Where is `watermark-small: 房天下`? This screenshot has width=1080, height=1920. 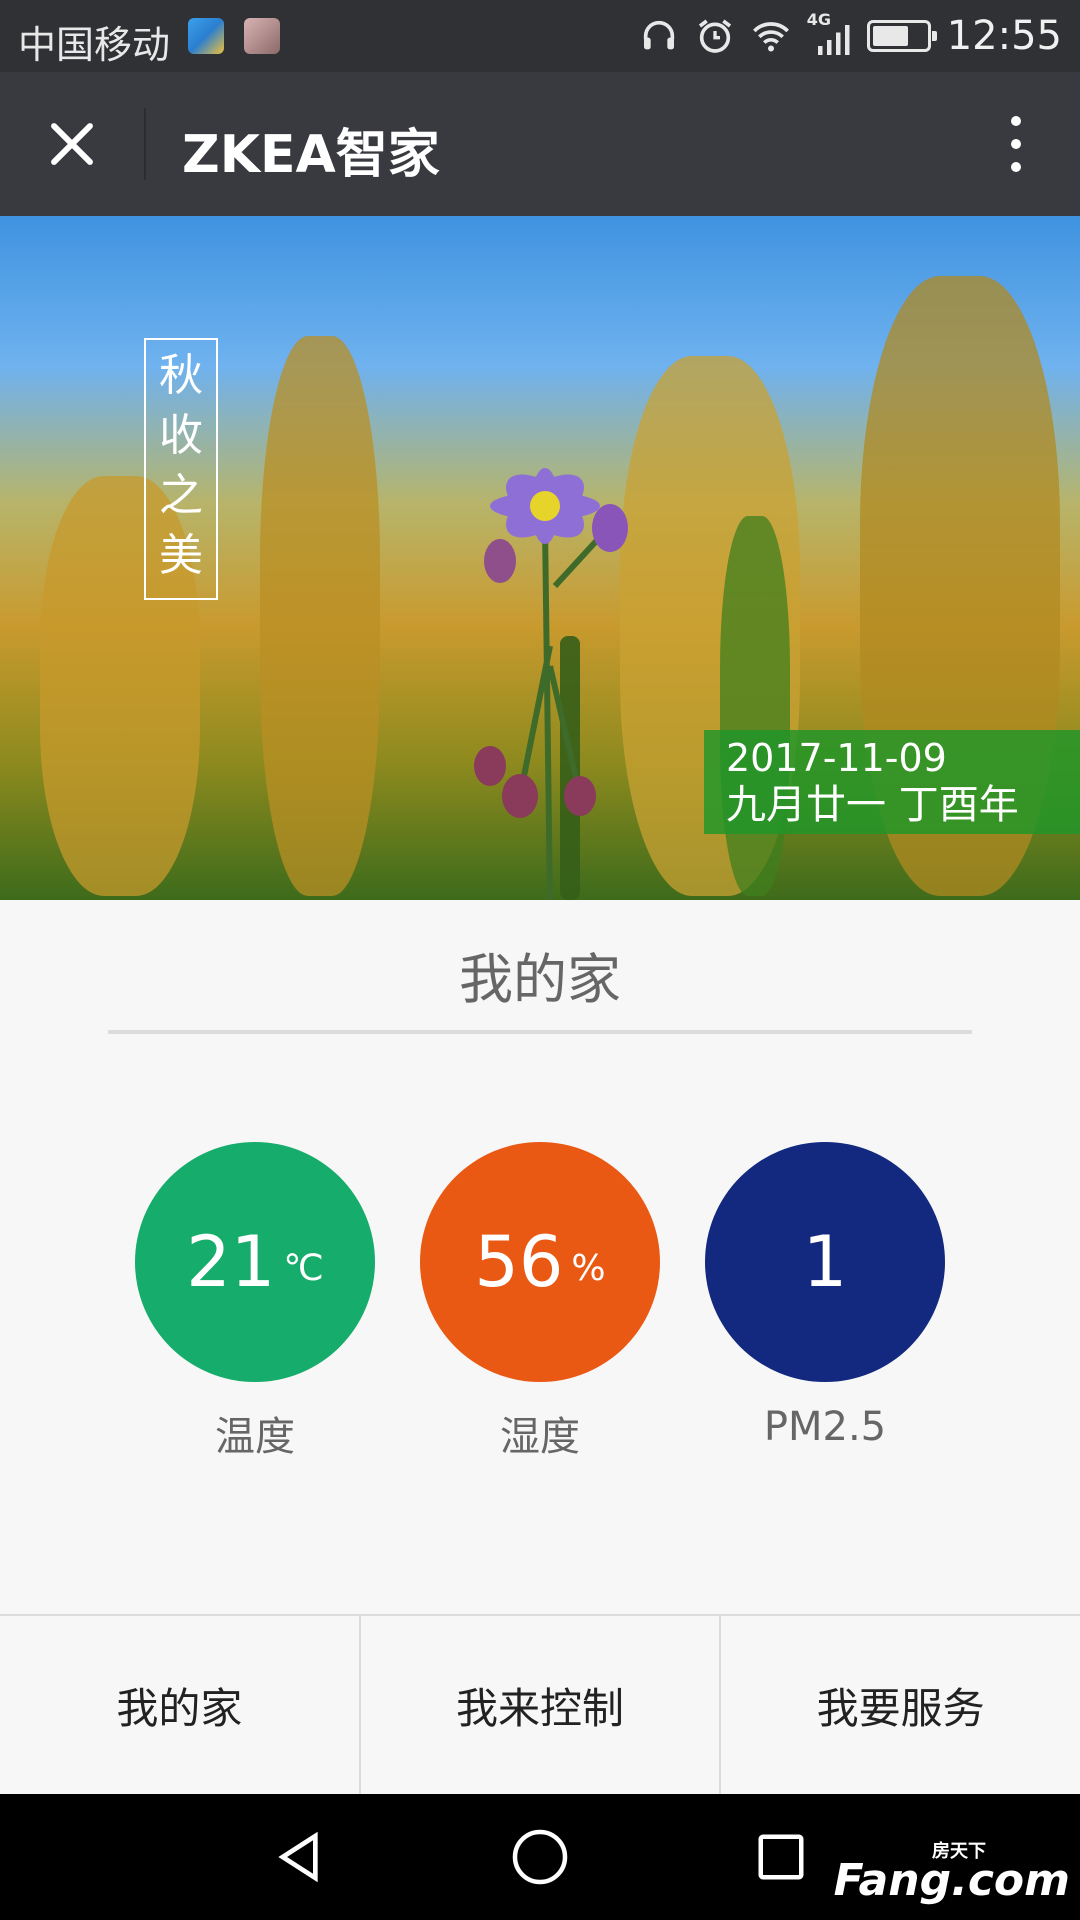
watermark-small: 房天下 is located at coordinates (959, 1851).